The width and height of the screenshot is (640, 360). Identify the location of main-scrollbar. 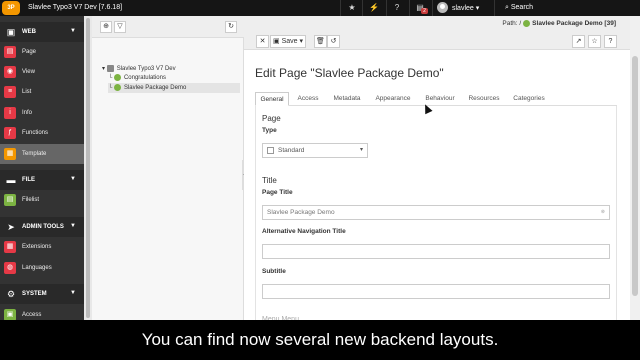
(635, 188).